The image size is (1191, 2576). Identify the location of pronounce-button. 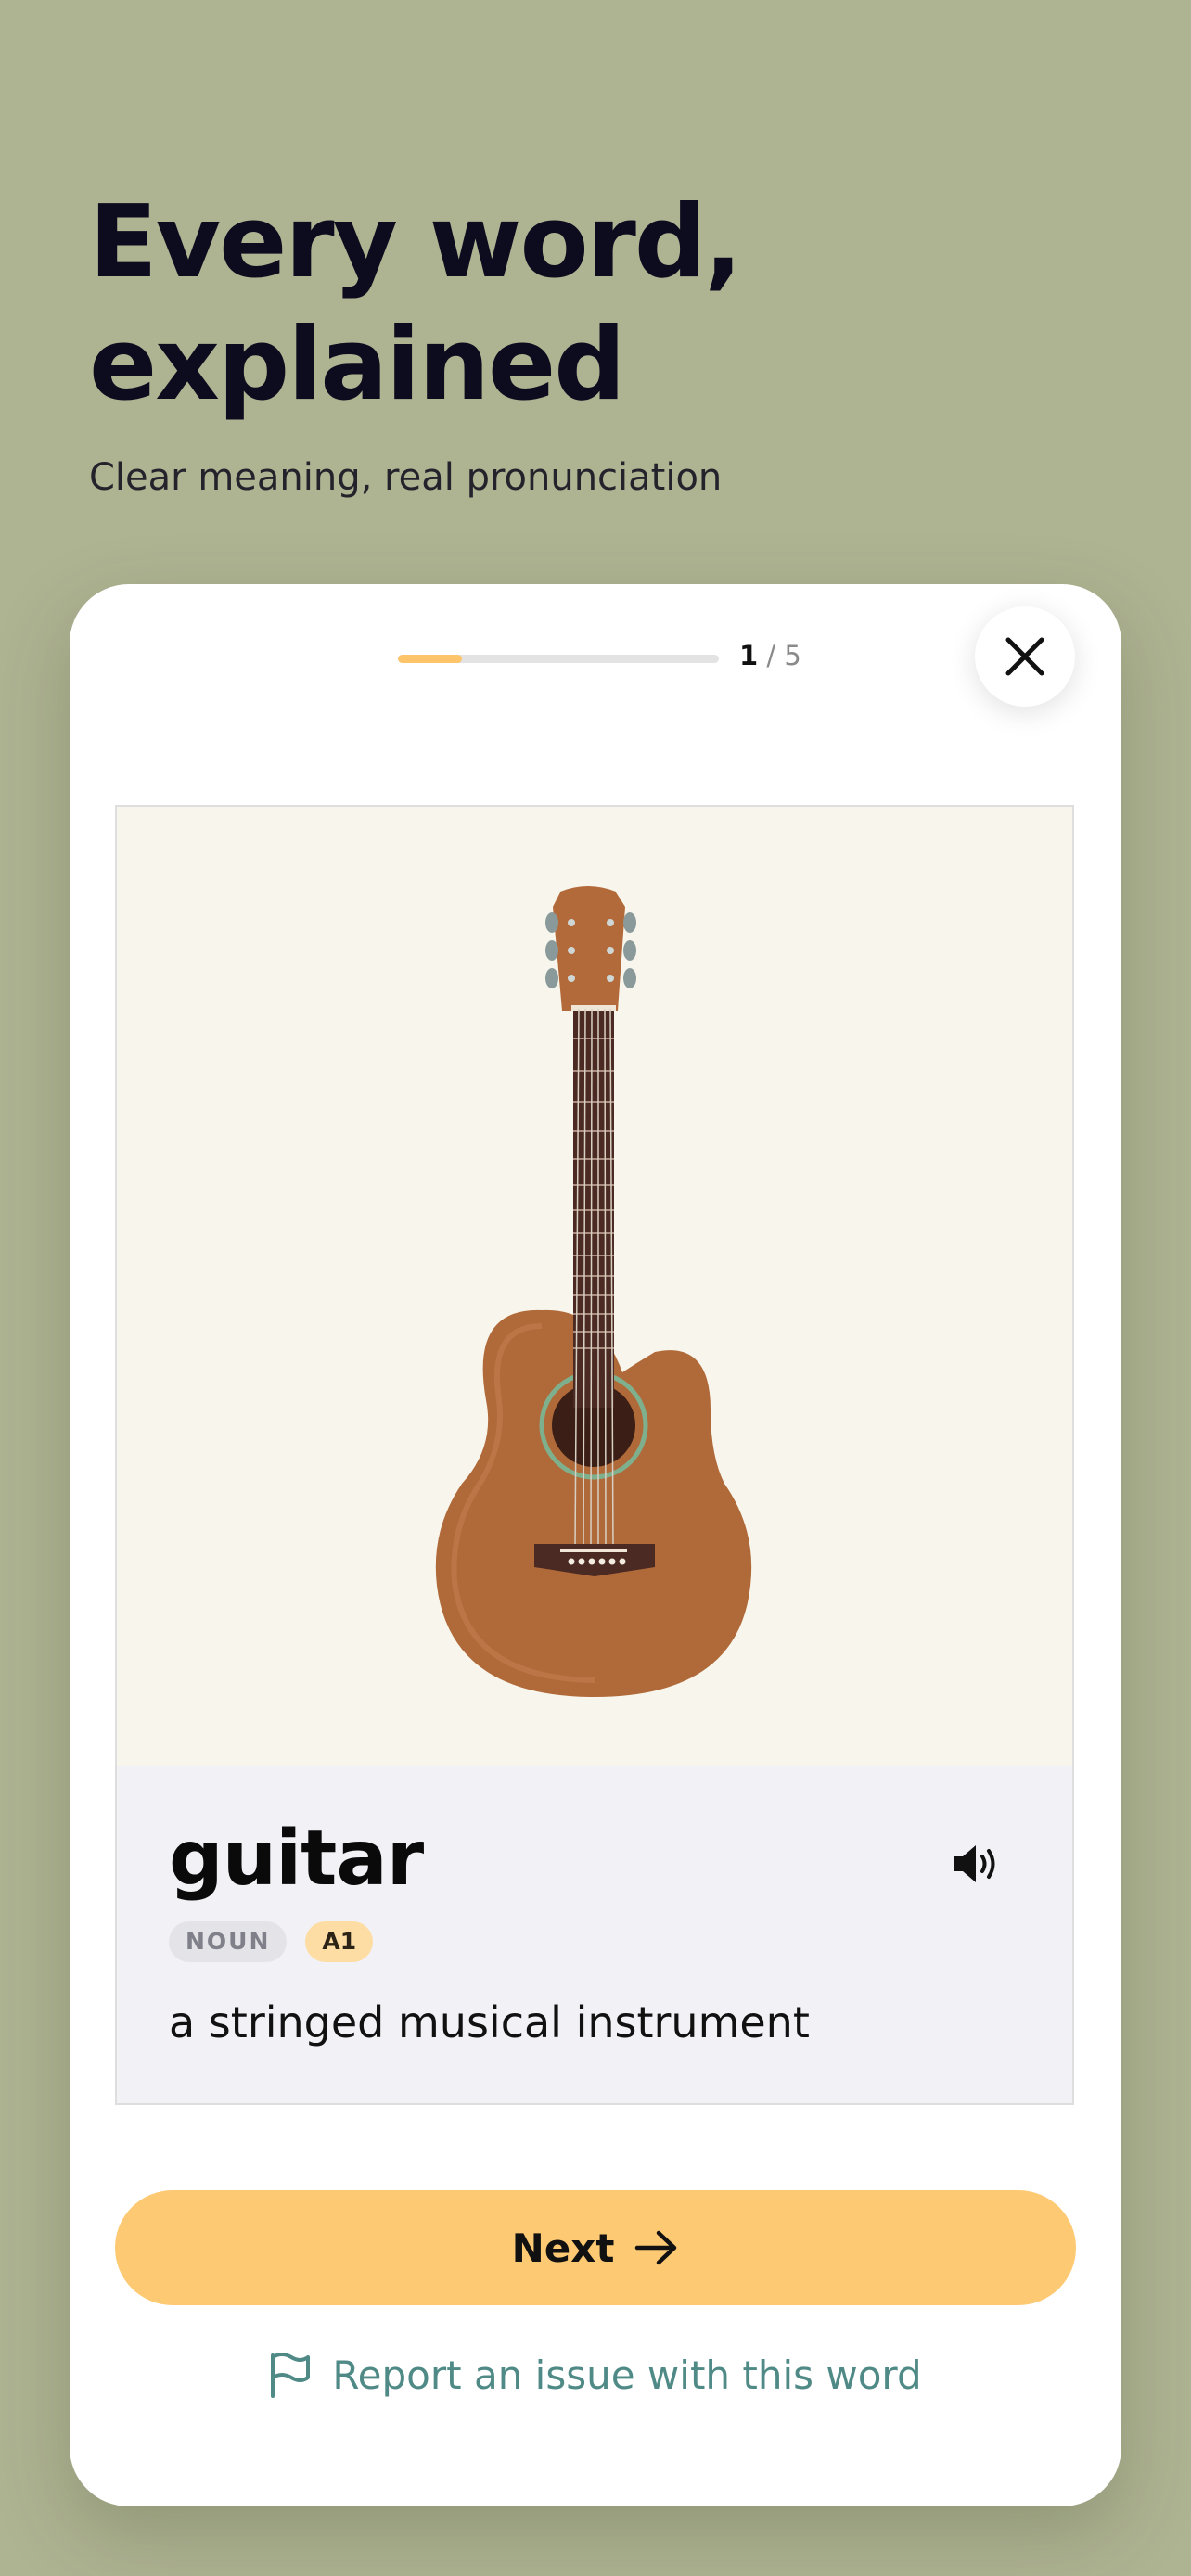
(976, 1866).